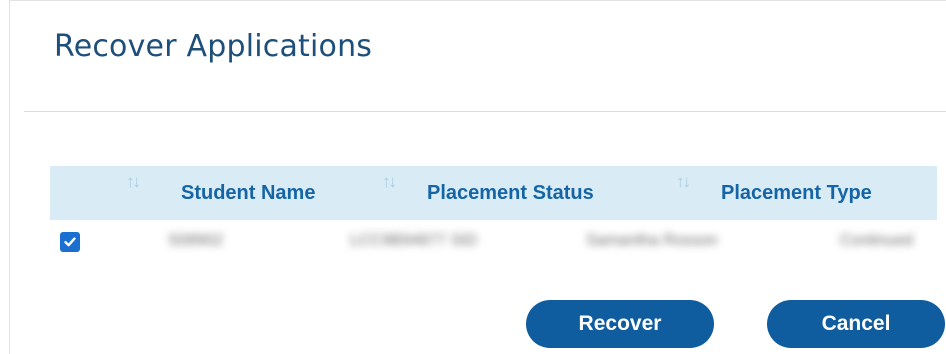  What do you see at coordinates (485, 111) in the screenshot?
I see `title-divider` at bounding box center [485, 111].